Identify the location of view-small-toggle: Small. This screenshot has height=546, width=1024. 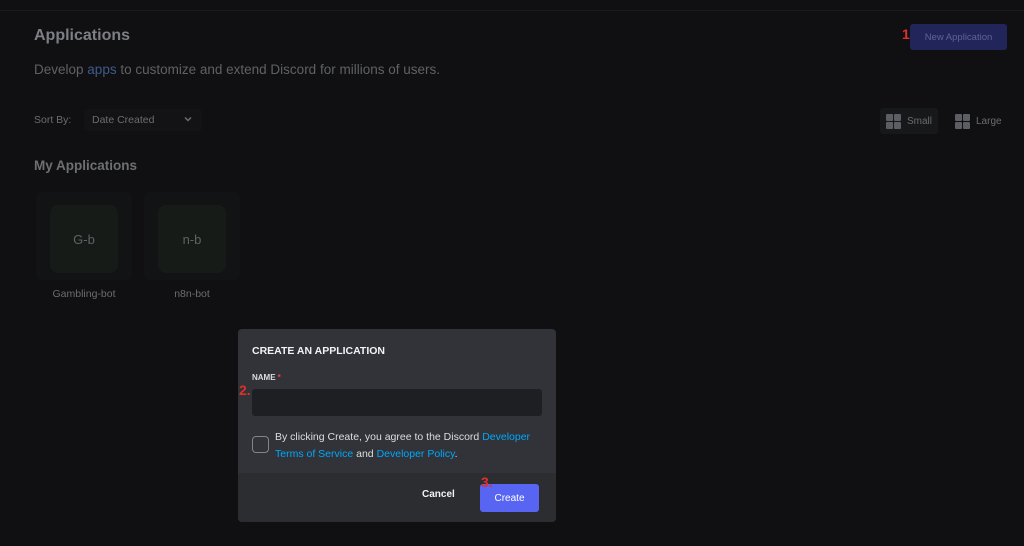
(909, 121).